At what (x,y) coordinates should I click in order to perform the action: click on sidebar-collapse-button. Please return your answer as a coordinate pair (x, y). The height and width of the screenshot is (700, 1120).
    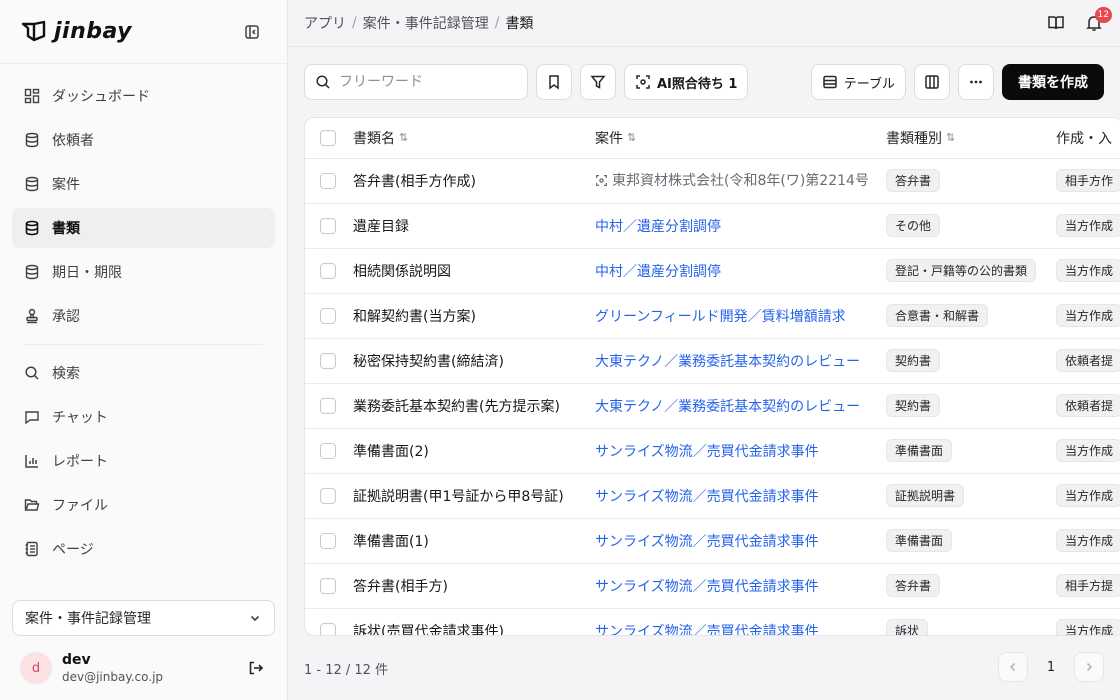
    Looking at the image, I should click on (252, 32).